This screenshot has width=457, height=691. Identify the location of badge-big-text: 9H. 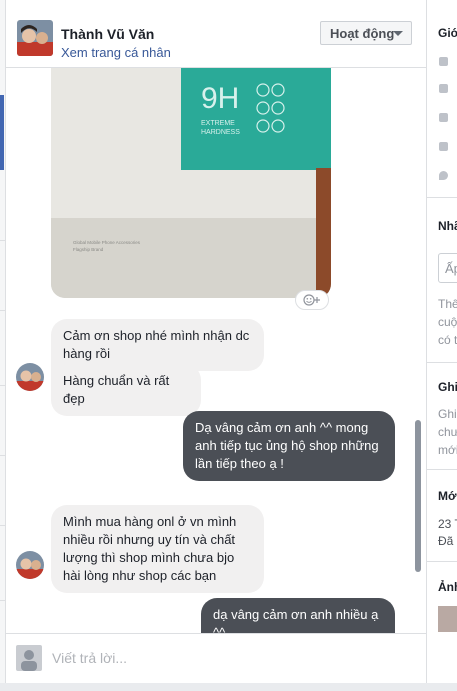
(220, 98).